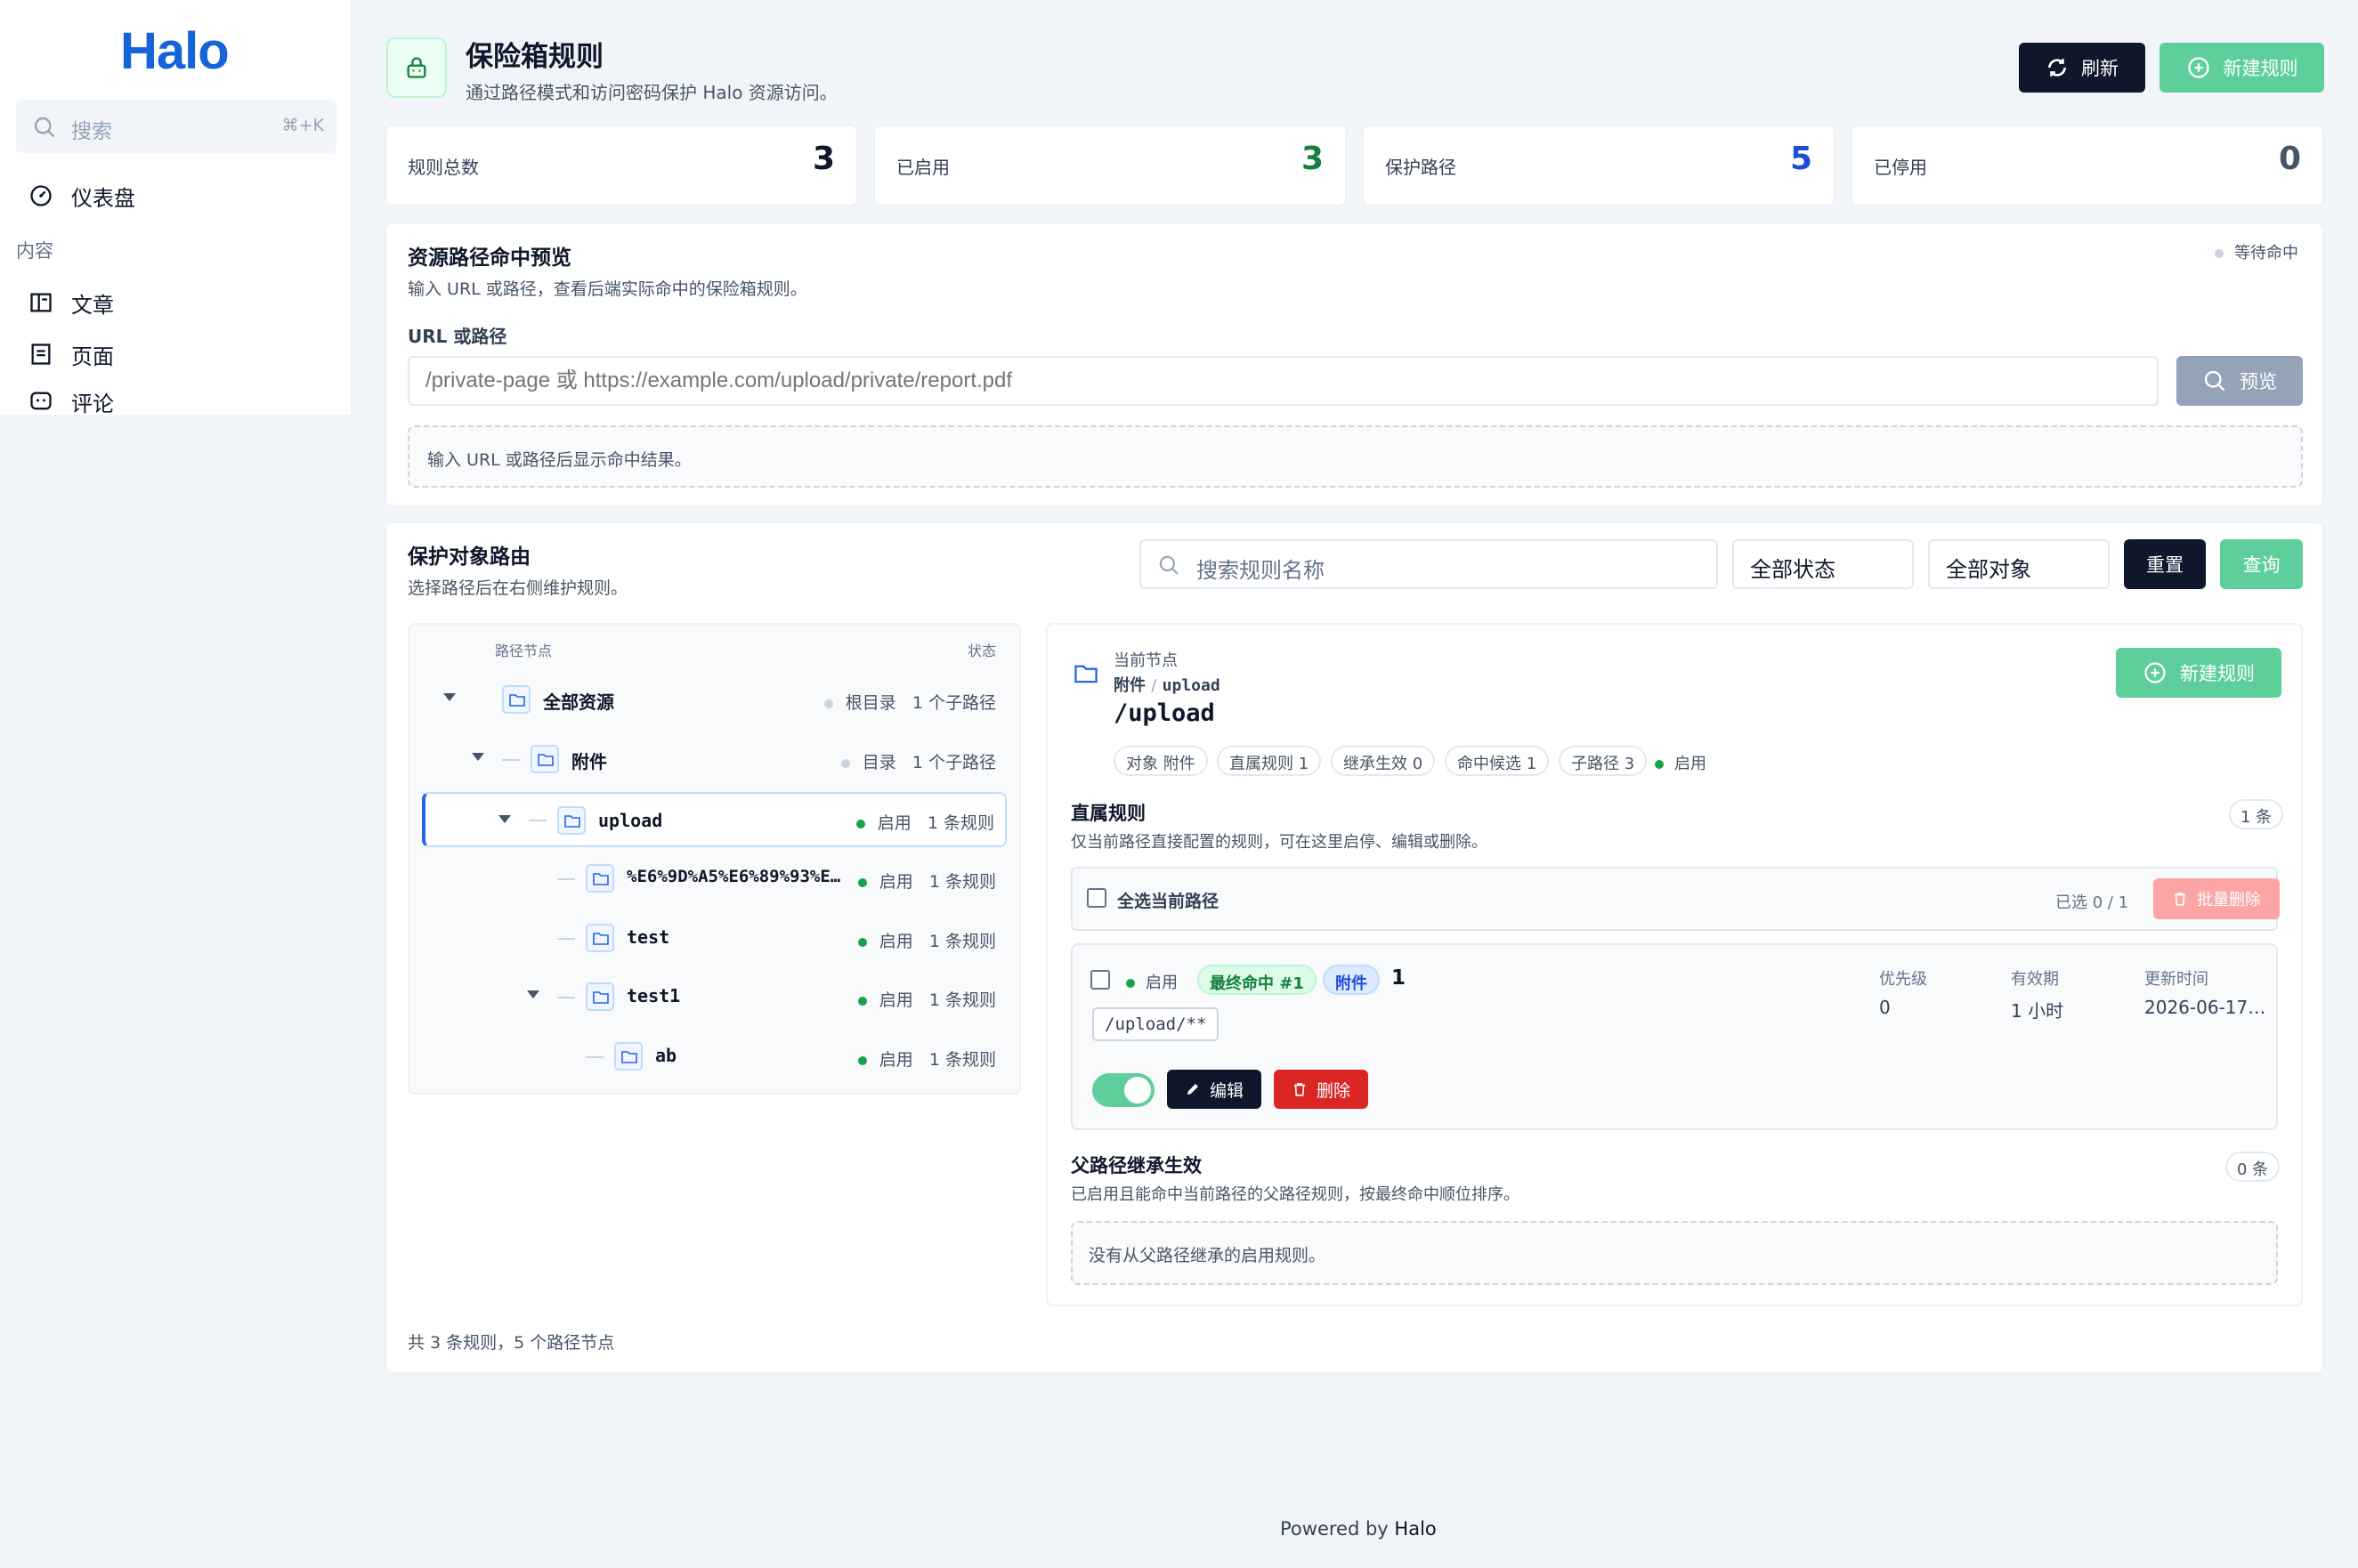  What do you see at coordinates (81, 196) in the screenshot?
I see `sidebar-item-dashboard: 仪表盘` at bounding box center [81, 196].